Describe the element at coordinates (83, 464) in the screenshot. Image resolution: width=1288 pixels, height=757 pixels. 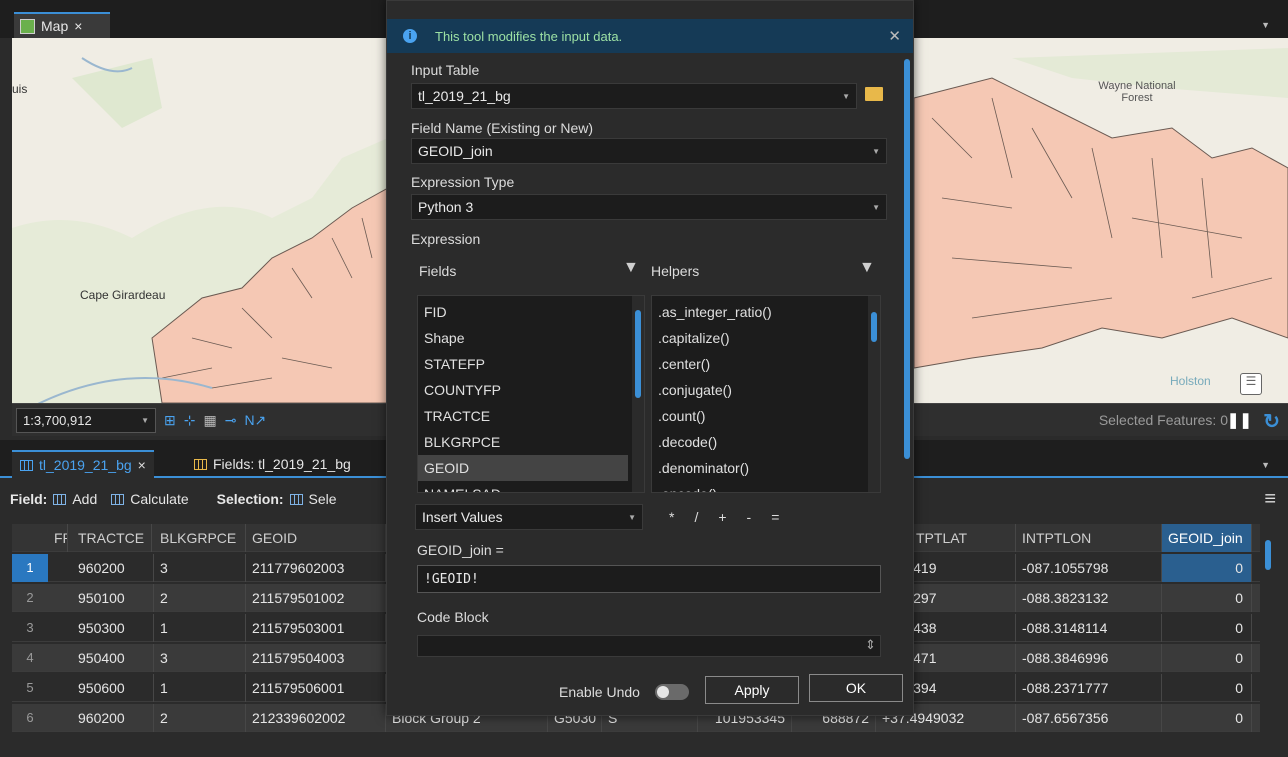
I see `tab-attribute-table: tl_2019_21_bg ×` at that location.